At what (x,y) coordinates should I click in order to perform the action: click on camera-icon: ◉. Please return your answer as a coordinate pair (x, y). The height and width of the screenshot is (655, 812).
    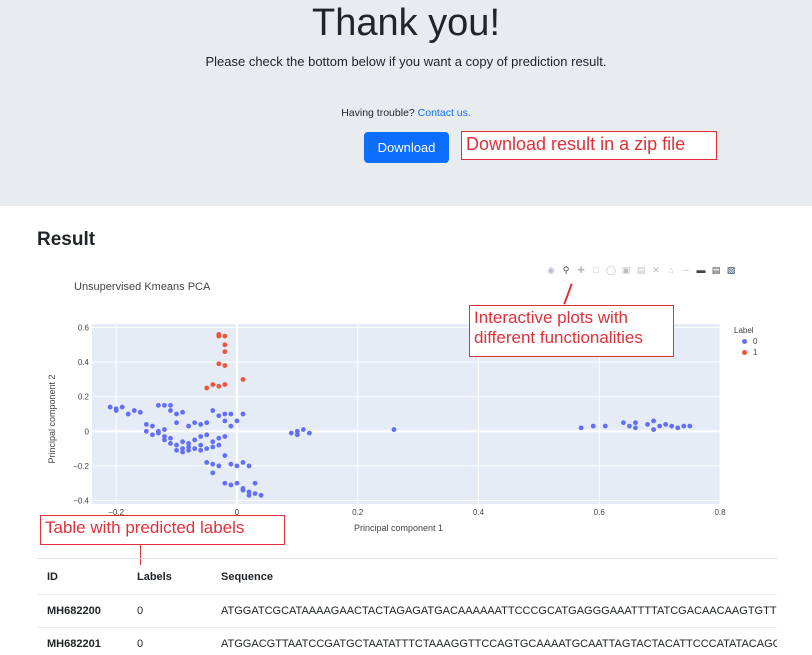
    Looking at the image, I should click on (551, 270).